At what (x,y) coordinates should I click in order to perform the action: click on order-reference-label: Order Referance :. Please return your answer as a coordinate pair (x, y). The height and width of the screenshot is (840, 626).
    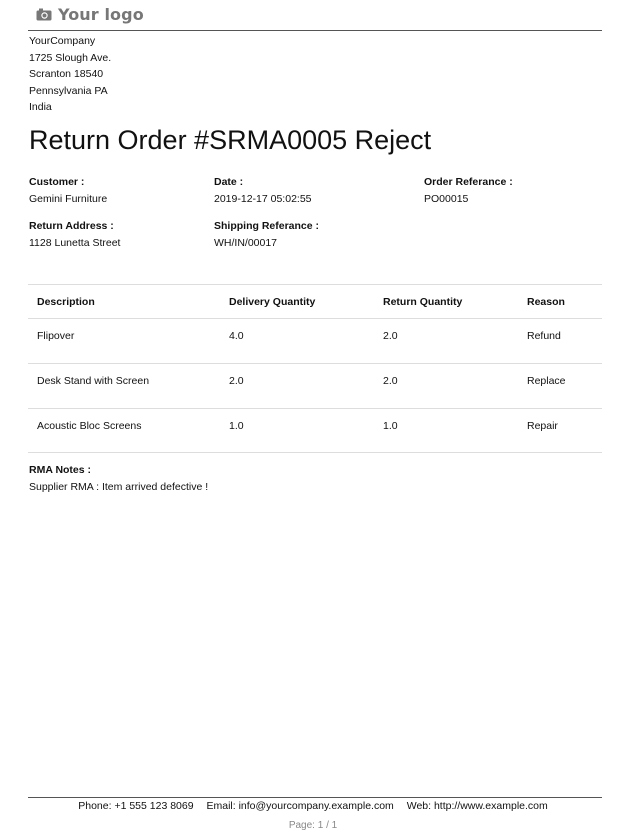
    Looking at the image, I should click on (468, 182).